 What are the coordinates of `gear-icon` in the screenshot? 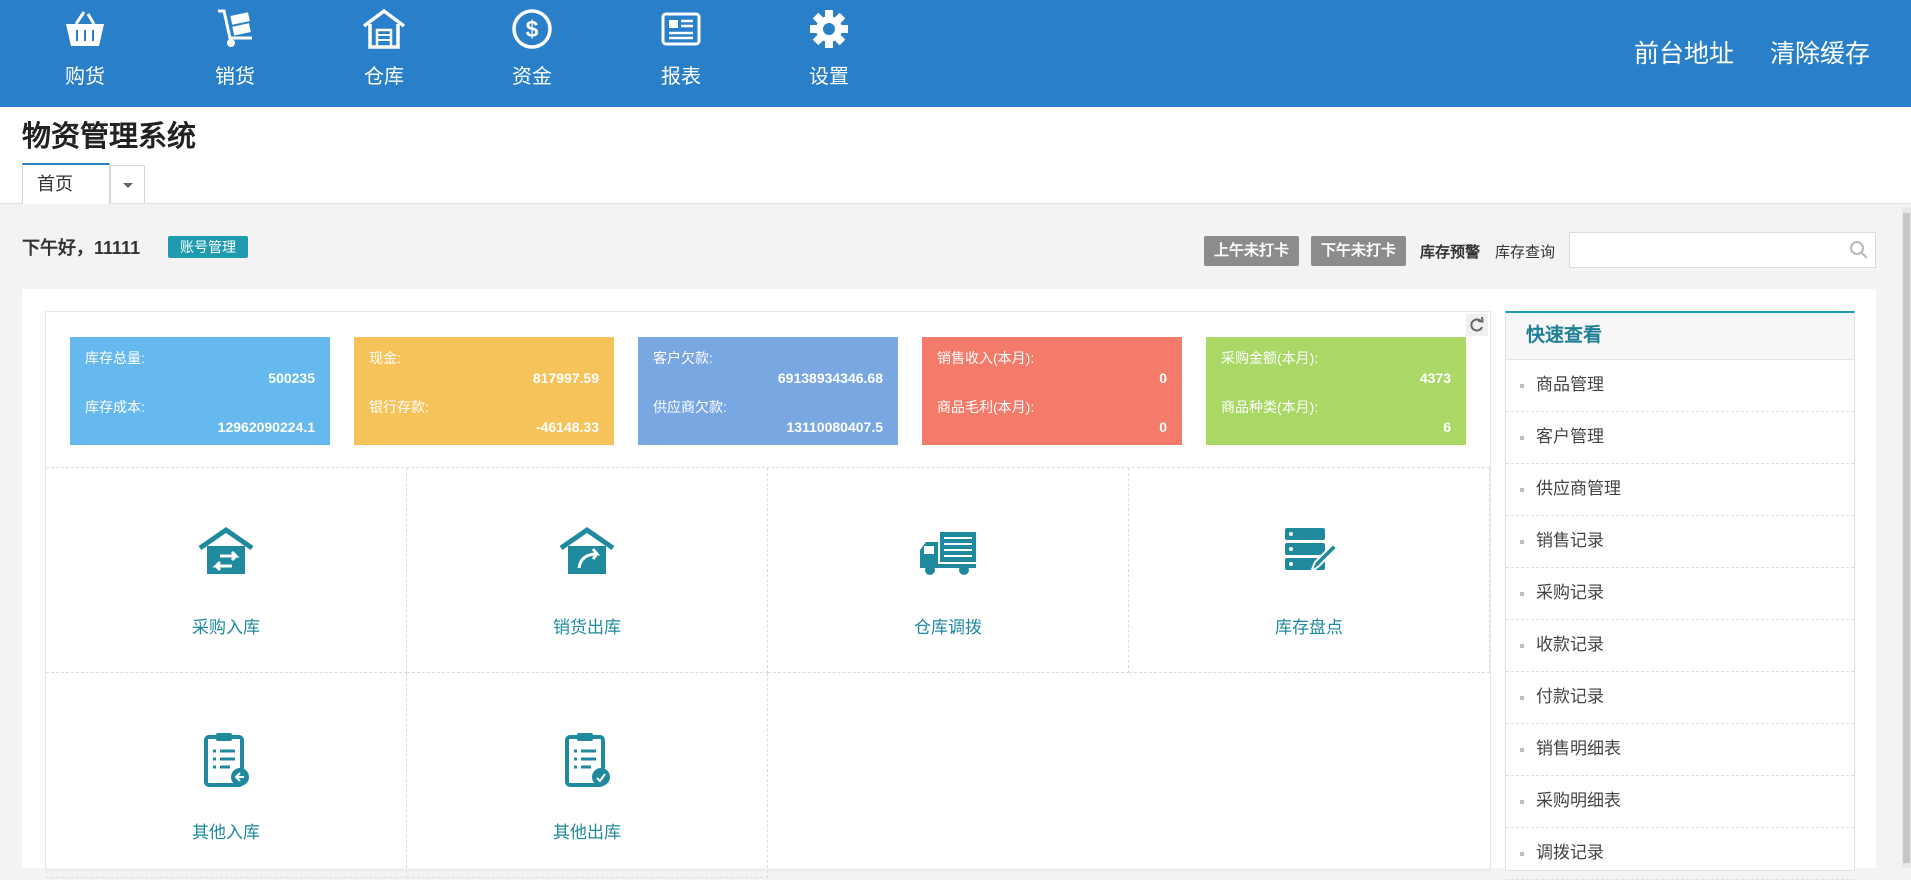 It's located at (829, 29).